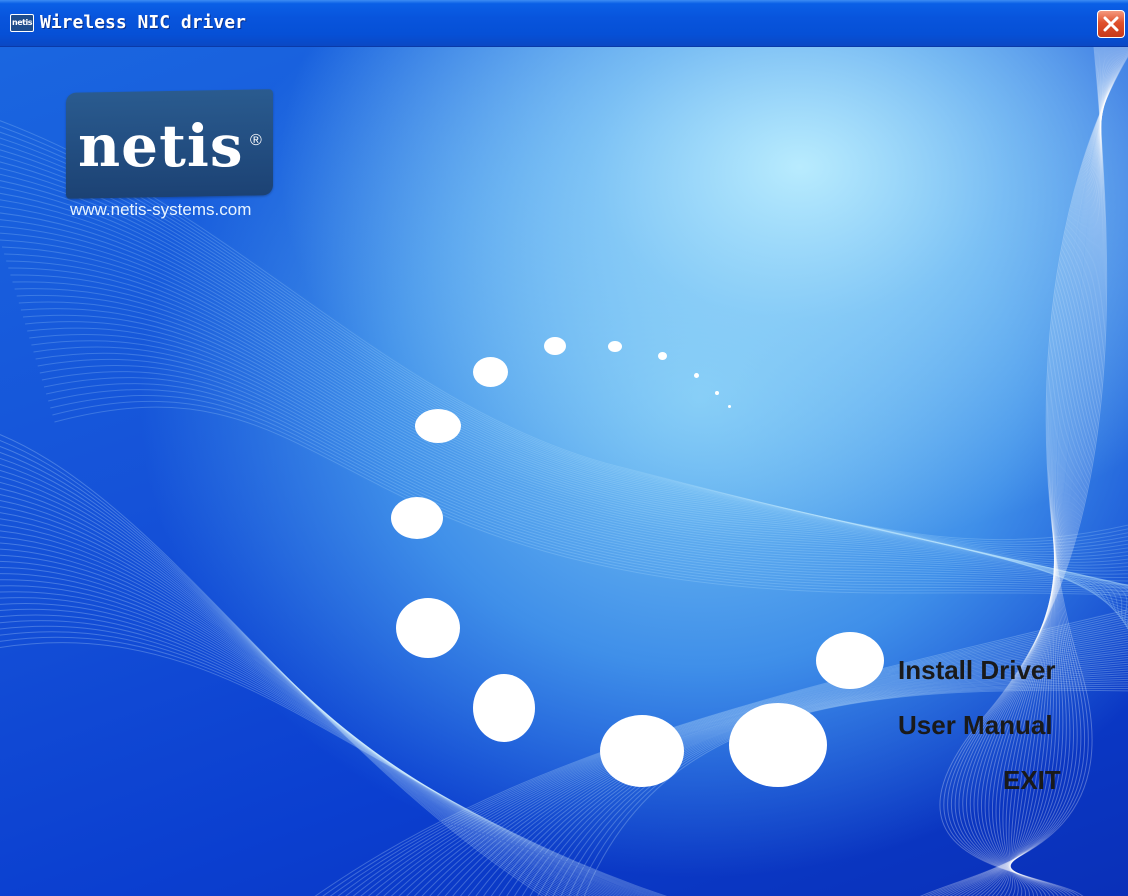 The height and width of the screenshot is (896, 1128). Describe the element at coordinates (1032, 780) in the screenshot. I see `exit-button: EXIT` at that location.